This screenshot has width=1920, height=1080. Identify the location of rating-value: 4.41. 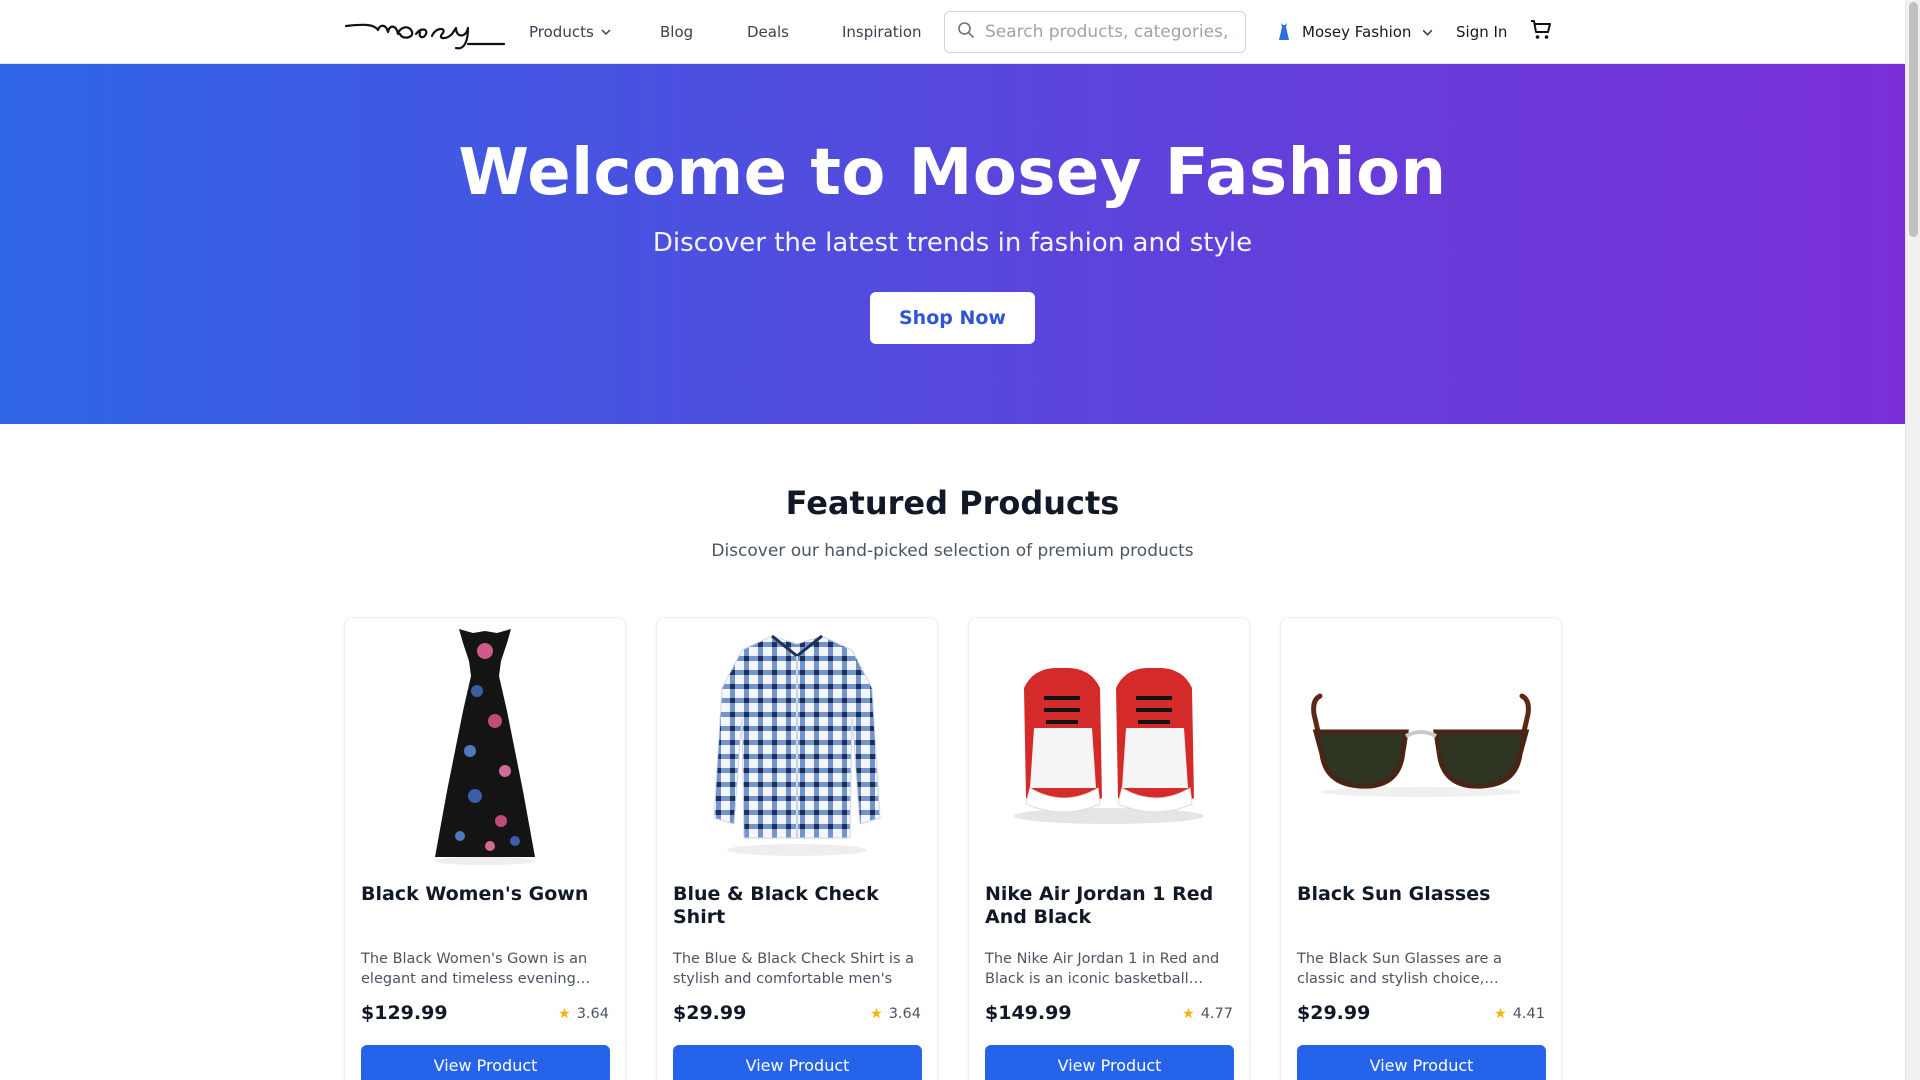
(1528, 1014).